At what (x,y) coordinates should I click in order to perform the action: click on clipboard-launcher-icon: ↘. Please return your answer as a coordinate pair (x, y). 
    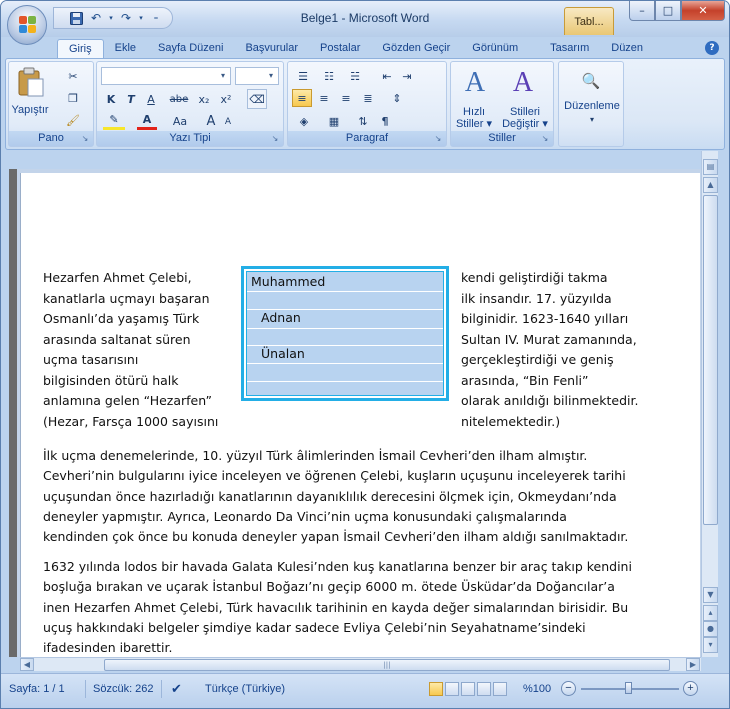
    Looking at the image, I should click on (85, 139).